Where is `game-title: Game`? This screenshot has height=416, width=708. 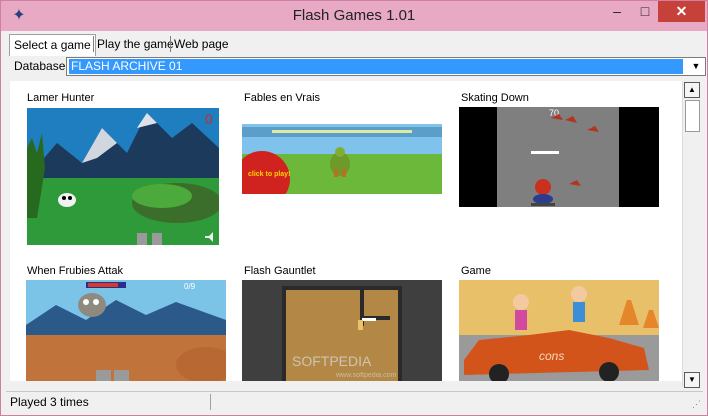 game-title: Game is located at coordinates (476, 271).